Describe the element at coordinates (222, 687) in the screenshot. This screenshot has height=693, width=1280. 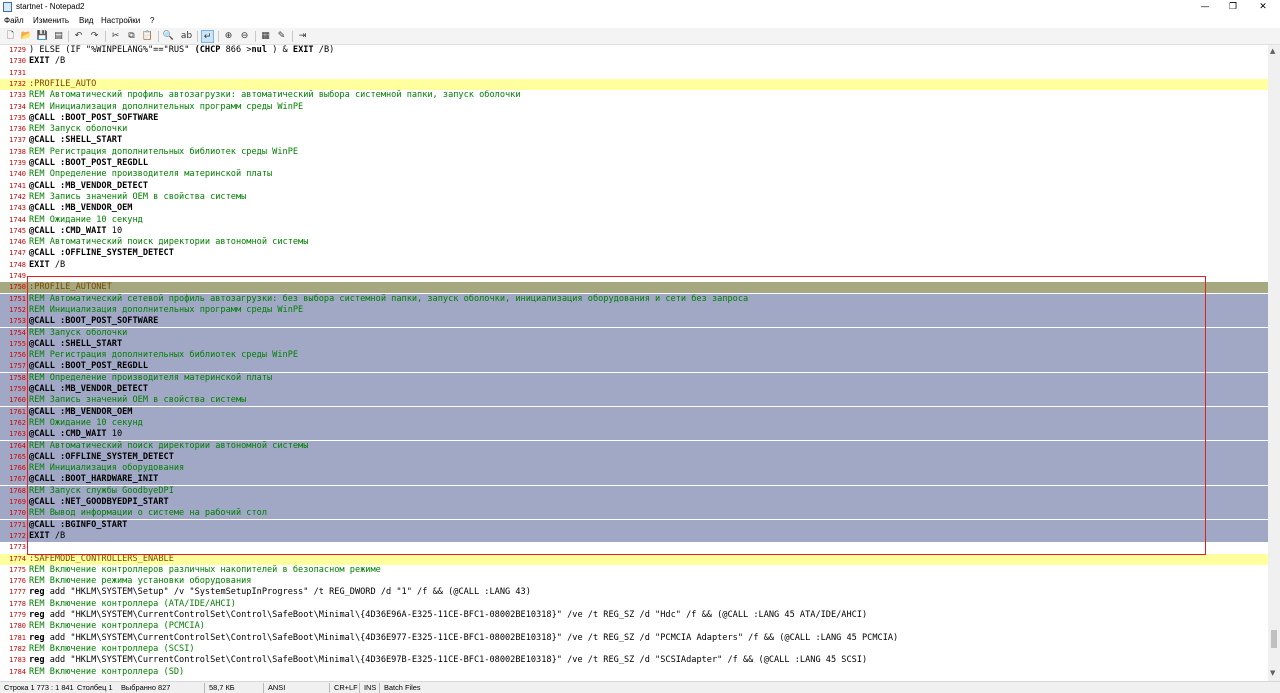
I see `status-size: 58,7 КБ` at that location.